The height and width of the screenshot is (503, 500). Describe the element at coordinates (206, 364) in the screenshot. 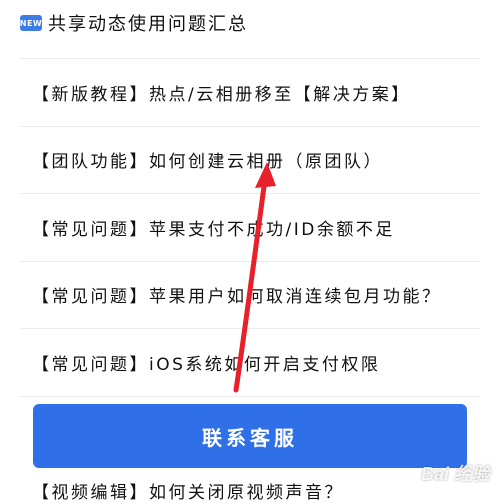

I see `list-item-label: 【常见问题】iOS系统如何开启支付权限` at that location.